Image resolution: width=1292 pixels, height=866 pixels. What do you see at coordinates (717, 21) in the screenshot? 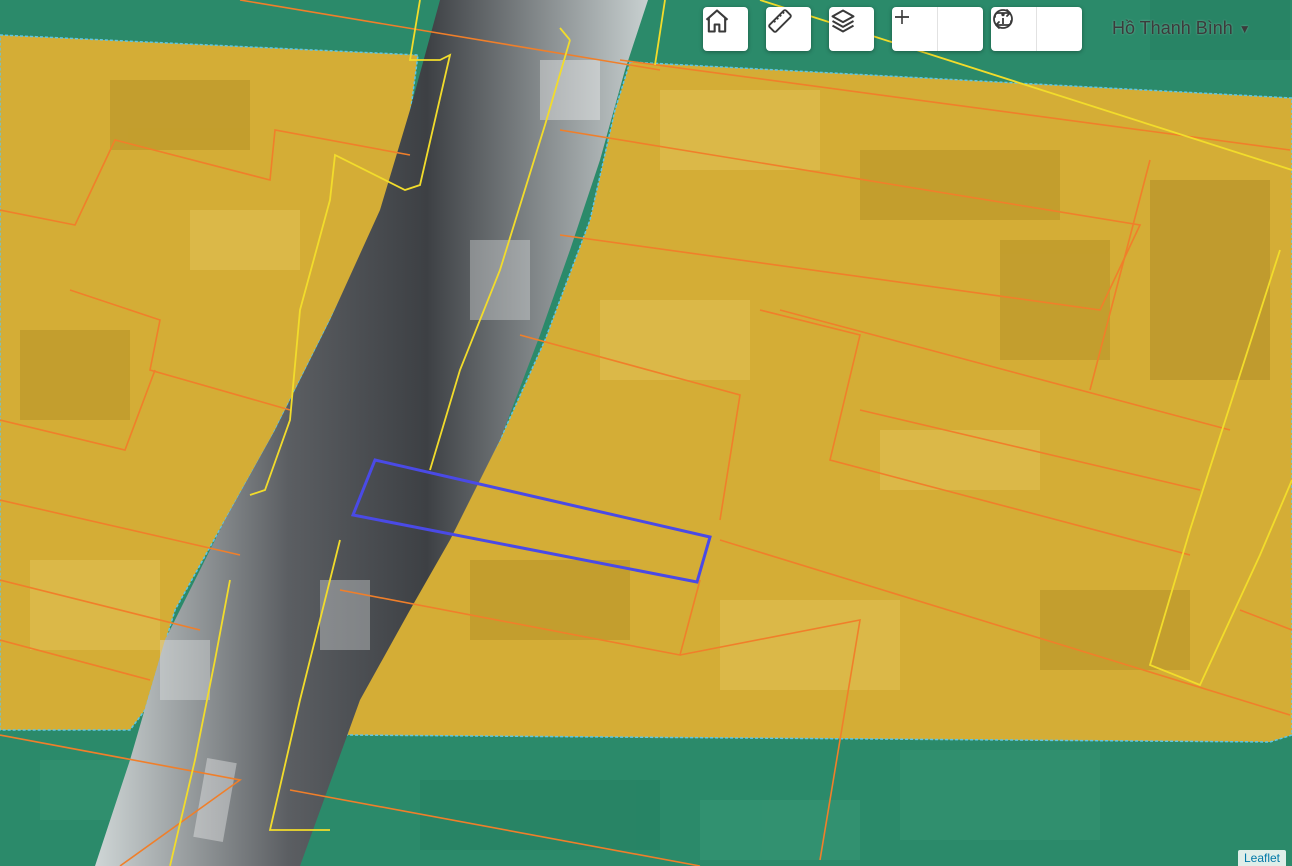
I see `home-icon` at bounding box center [717, 21].